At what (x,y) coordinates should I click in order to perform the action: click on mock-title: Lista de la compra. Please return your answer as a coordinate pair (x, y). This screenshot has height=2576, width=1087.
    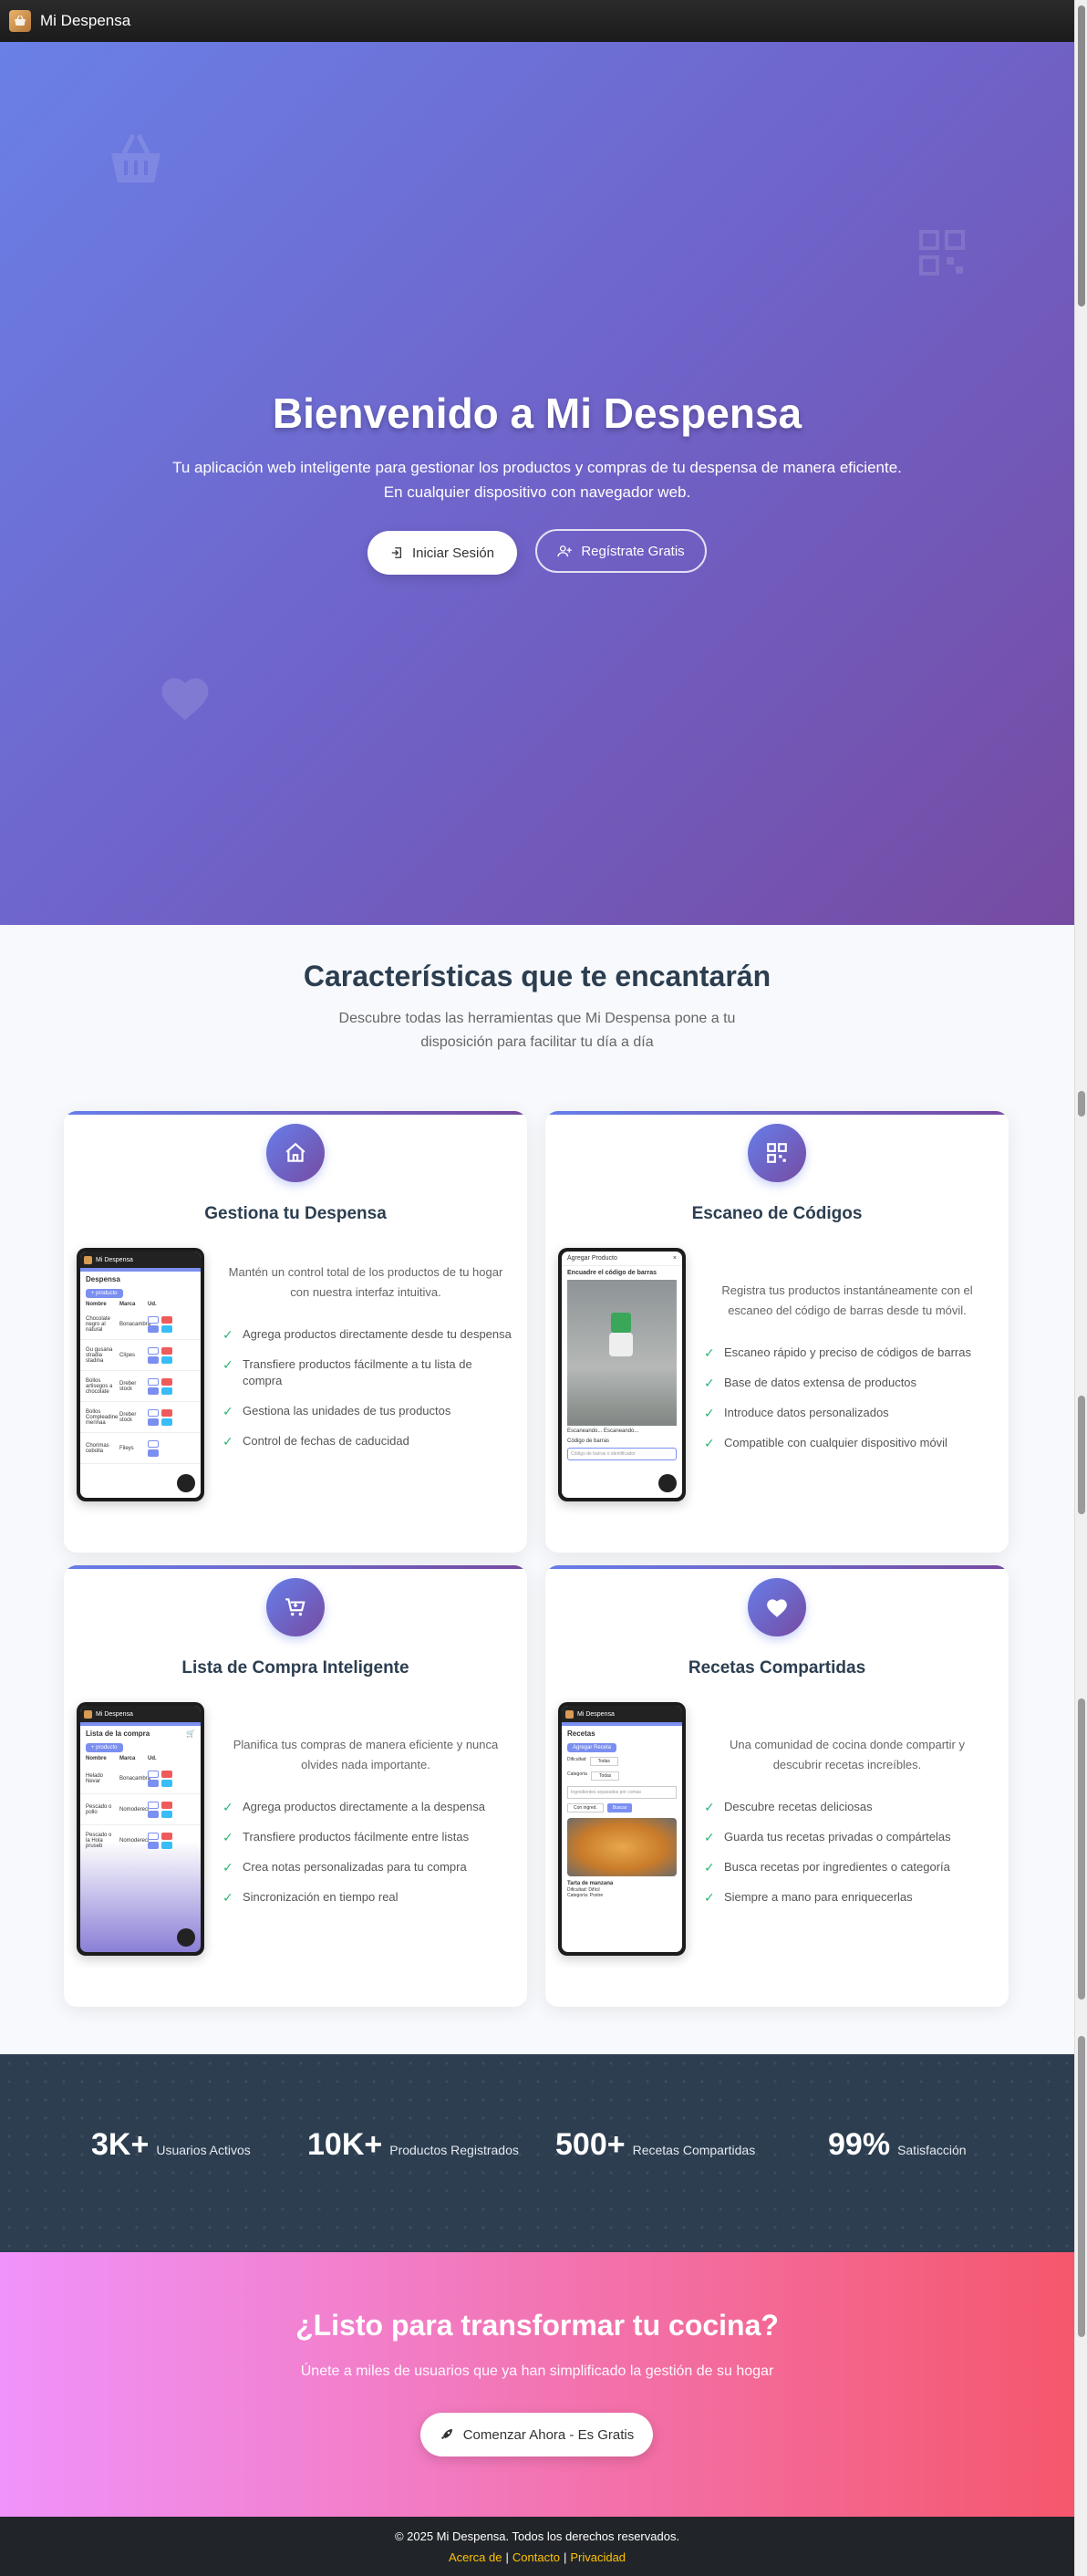
    Looking at the image, I should click on (118, 1733).